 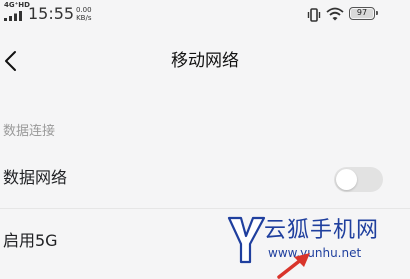 I want to click on divider, so click(x=205, y=208).